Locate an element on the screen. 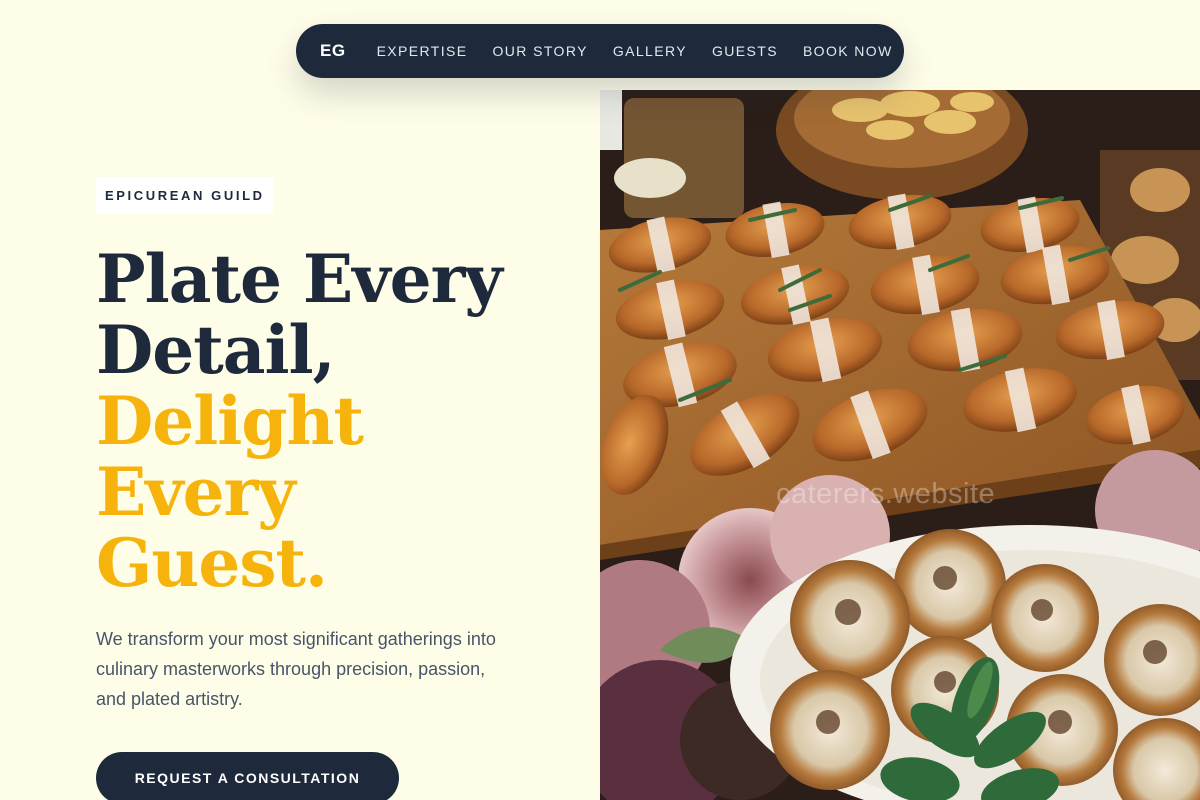 The image size is (1200, 800). nav-link-book-now: BOOK NOW is located at coordinates (848, 51).